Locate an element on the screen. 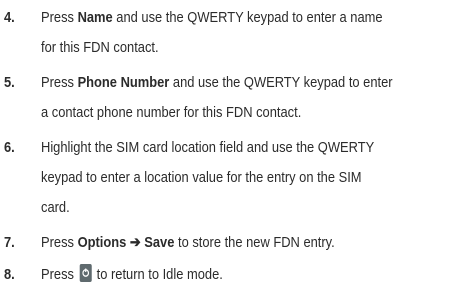 The width and height of the screenshot is (470, 292). text-run: to return to Idle mode. is located at coordinates (158, 274).